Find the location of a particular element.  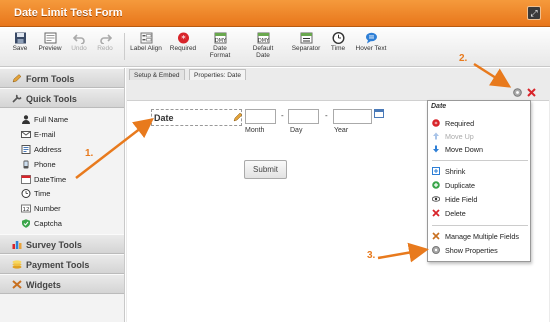

sidebar-item-label: Phone is located at coordinates (45, 164).